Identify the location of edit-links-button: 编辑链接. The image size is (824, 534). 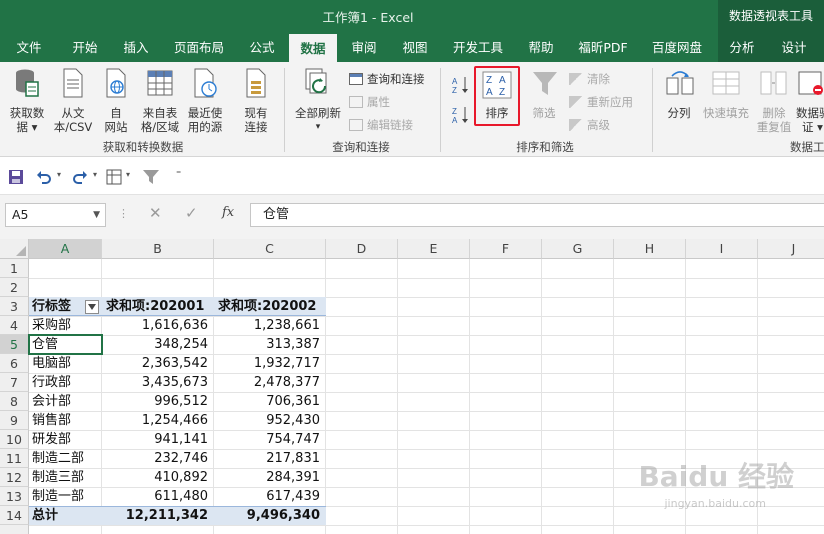
(381, 125).